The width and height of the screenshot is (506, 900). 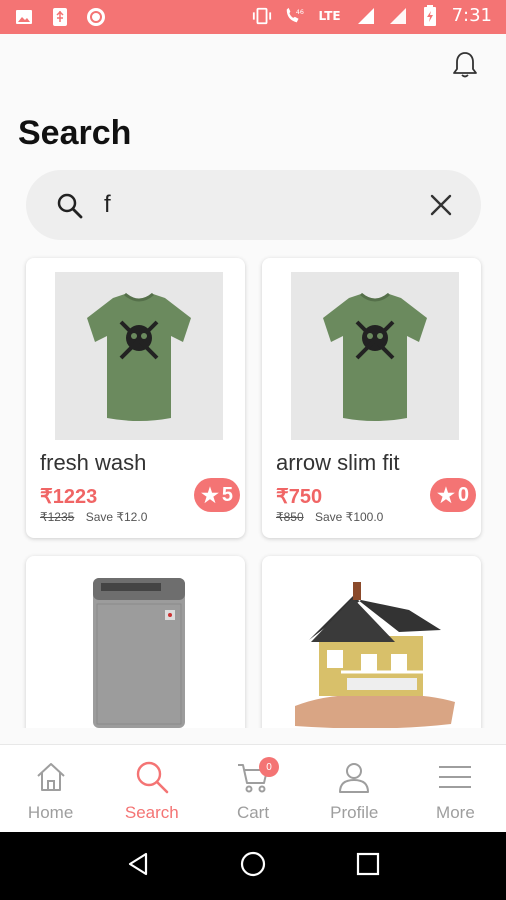 I want to click on product-name: arrow slim fit, so click(x=338, y=462).